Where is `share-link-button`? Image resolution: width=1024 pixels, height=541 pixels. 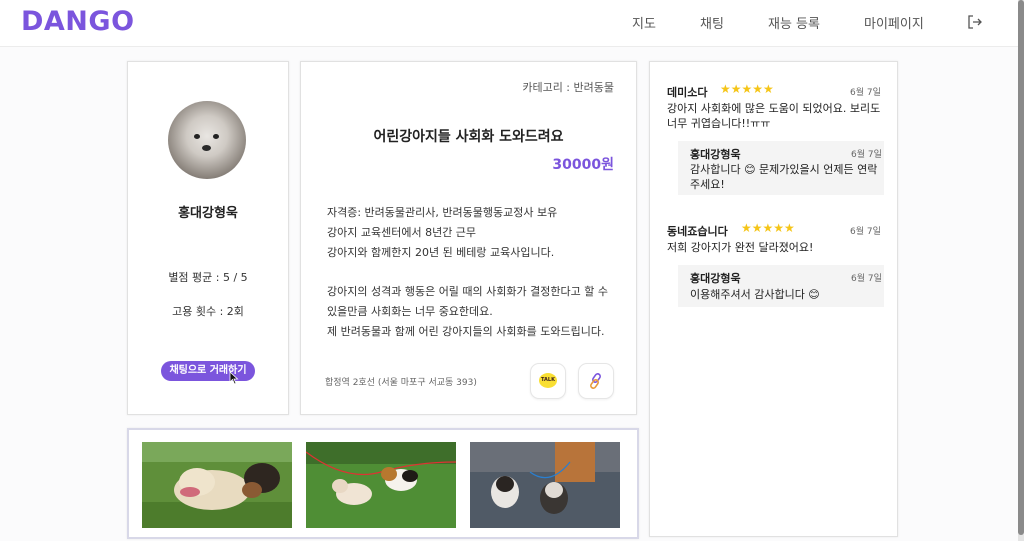 share-link-button is located at coordinates (596, 381).